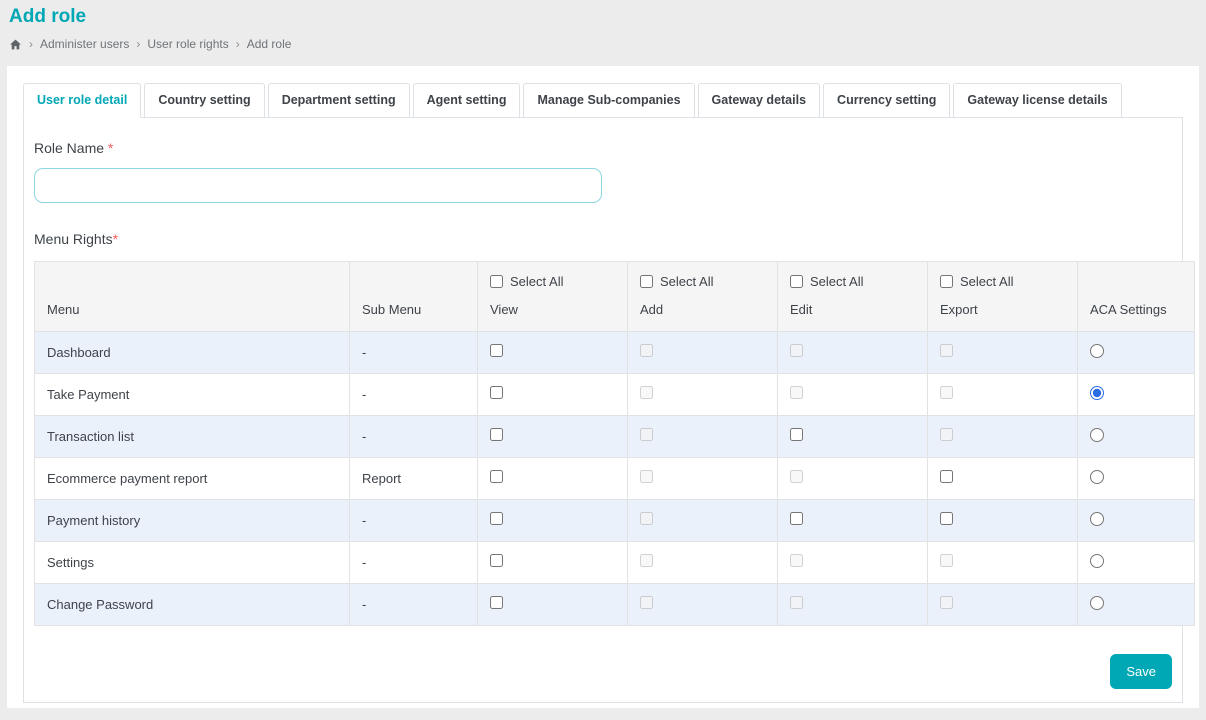 This screenshot has height=720, width=1206. Describe the element at coordinates (15, 44) in the screenshot. I see `home-icon` at that location.